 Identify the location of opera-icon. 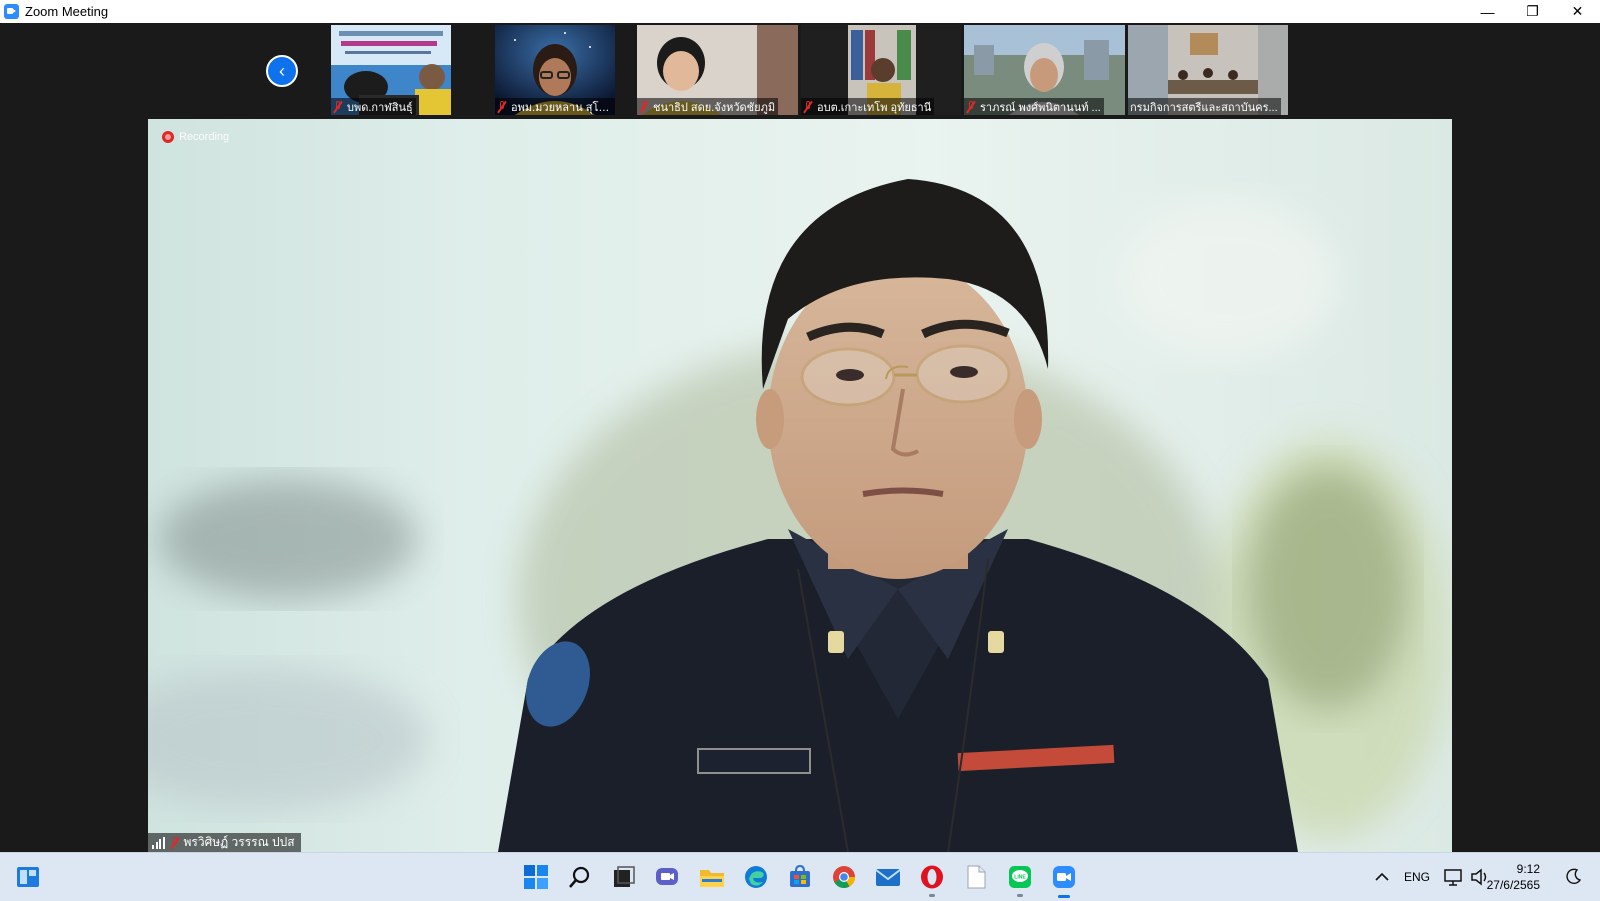
(932, 880).